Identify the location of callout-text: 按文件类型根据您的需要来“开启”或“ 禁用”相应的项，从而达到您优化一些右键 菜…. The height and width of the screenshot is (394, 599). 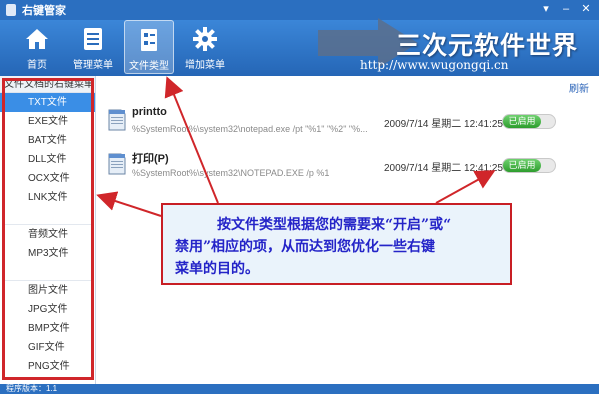
(340, 247).